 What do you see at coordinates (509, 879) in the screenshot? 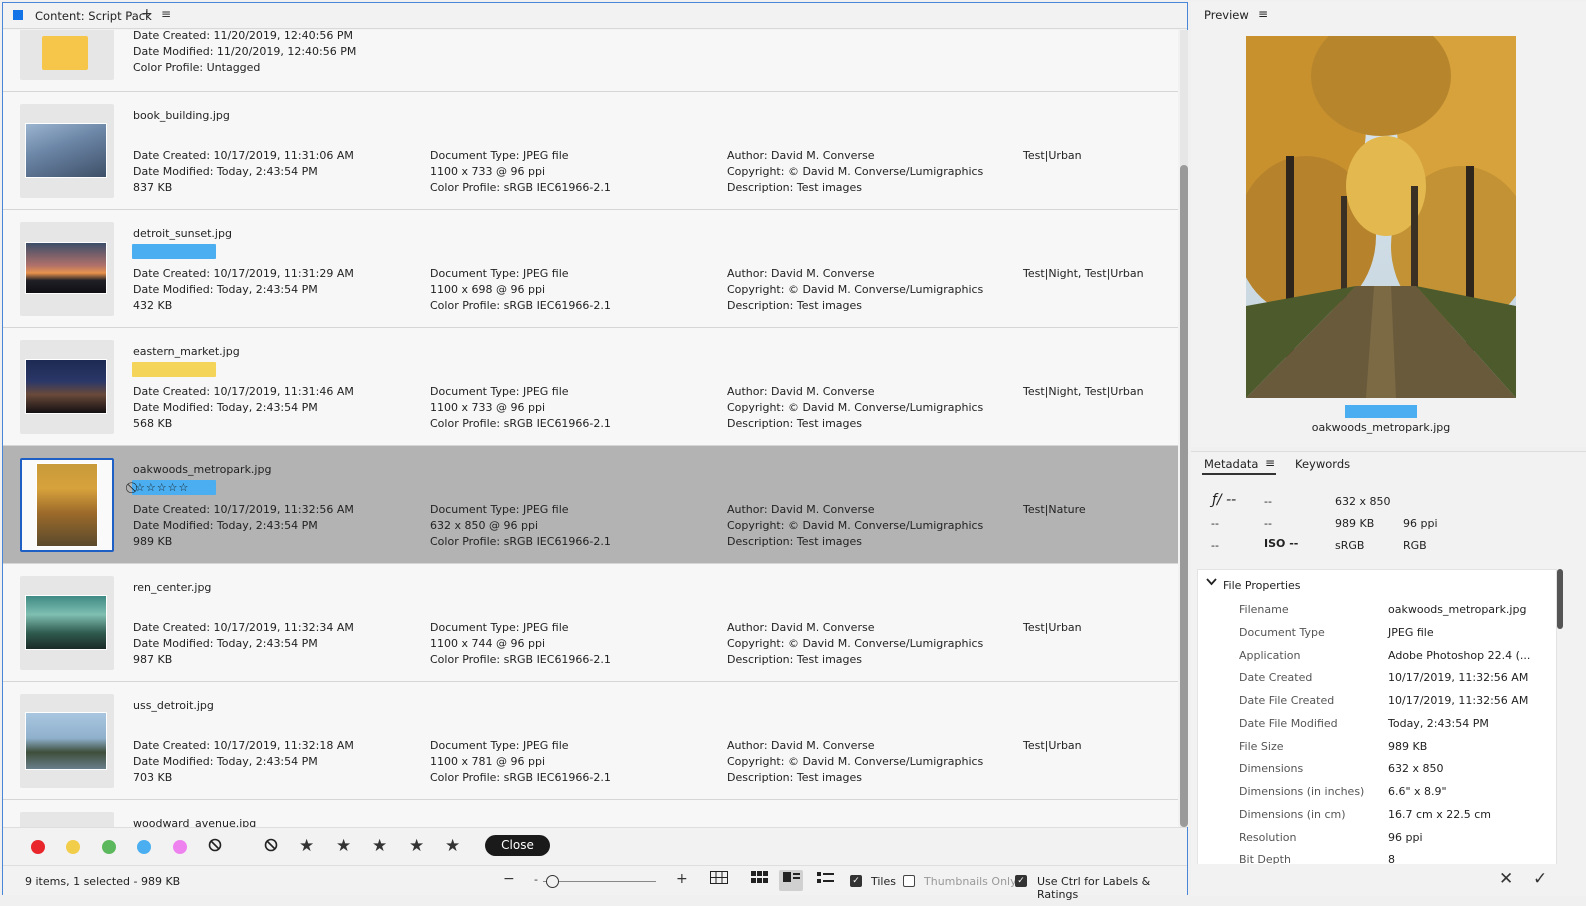
I see `zoom-out-icon: −` at bounding box center [509, 879].